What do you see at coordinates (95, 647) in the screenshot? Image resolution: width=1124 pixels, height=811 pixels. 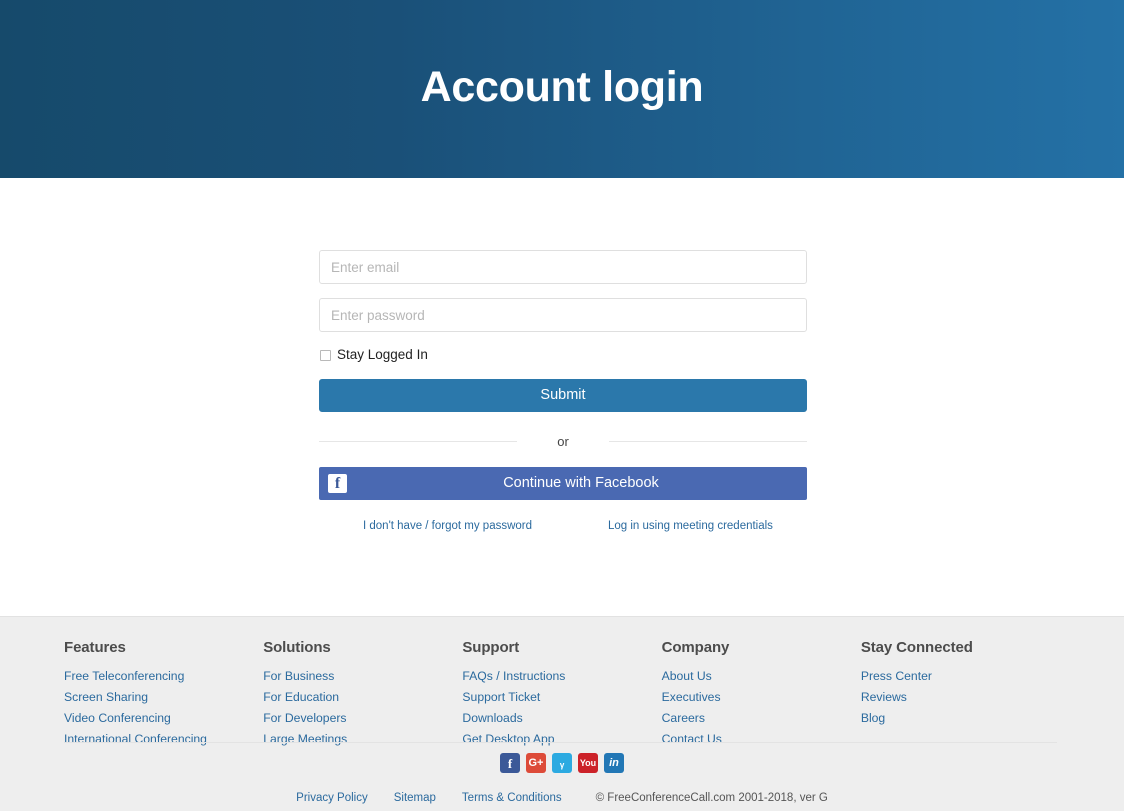 I see `footer-column-title: Features` at bounding box center [95, 647].